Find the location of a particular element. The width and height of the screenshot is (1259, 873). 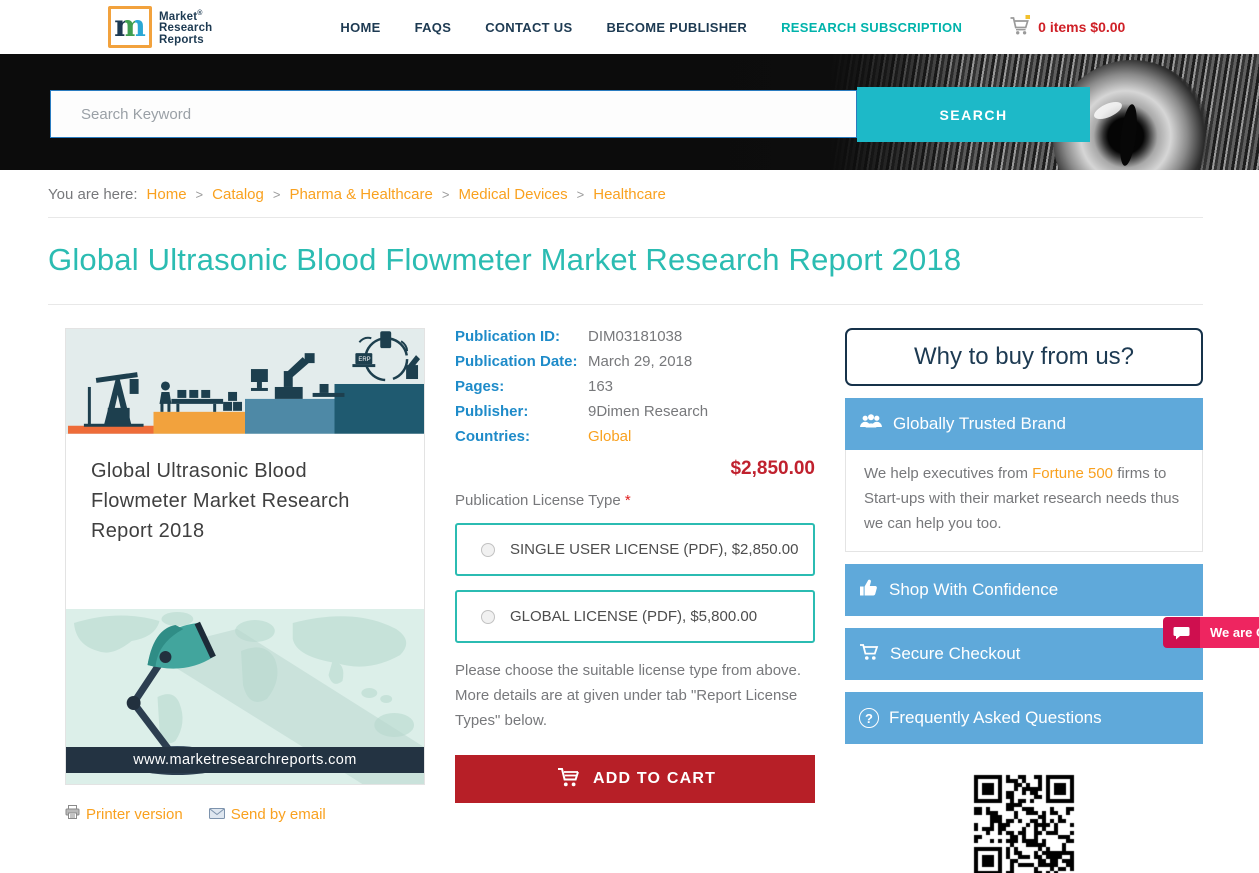

printer-icon is located at coordinates (72, 814).